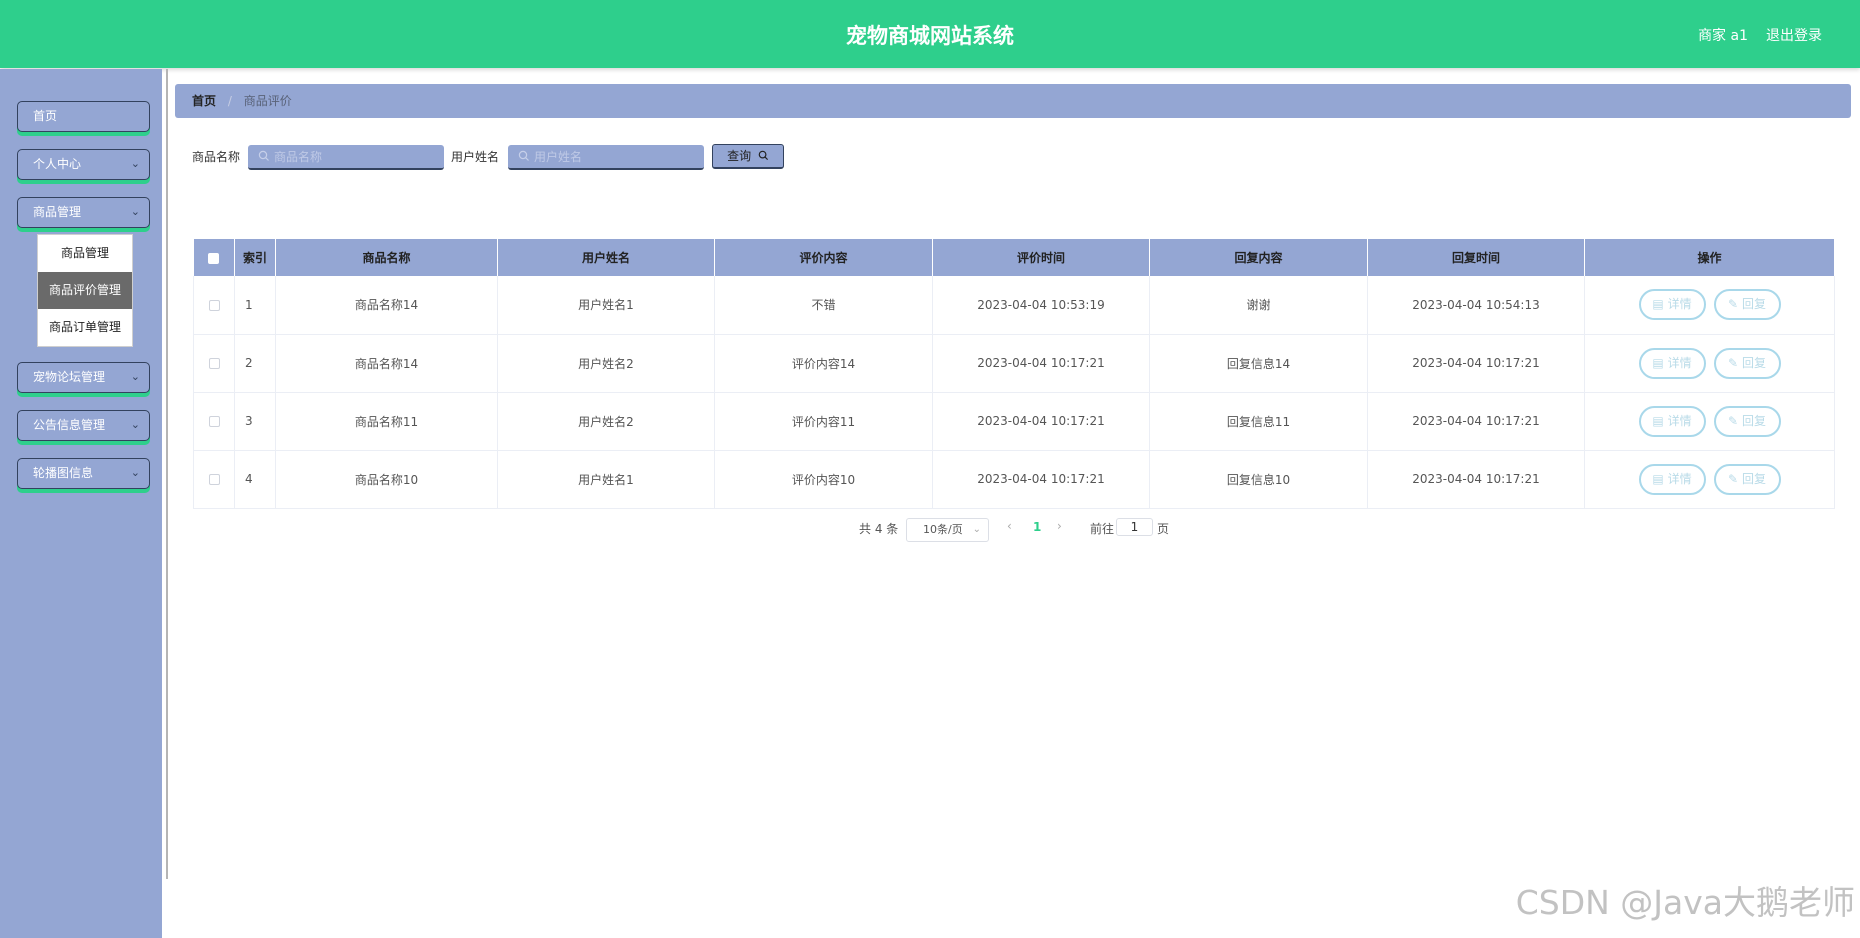  Describe the element at coordinates (823, 479) in the screenshot. I see `content-cell: 评价内容10` at that location.